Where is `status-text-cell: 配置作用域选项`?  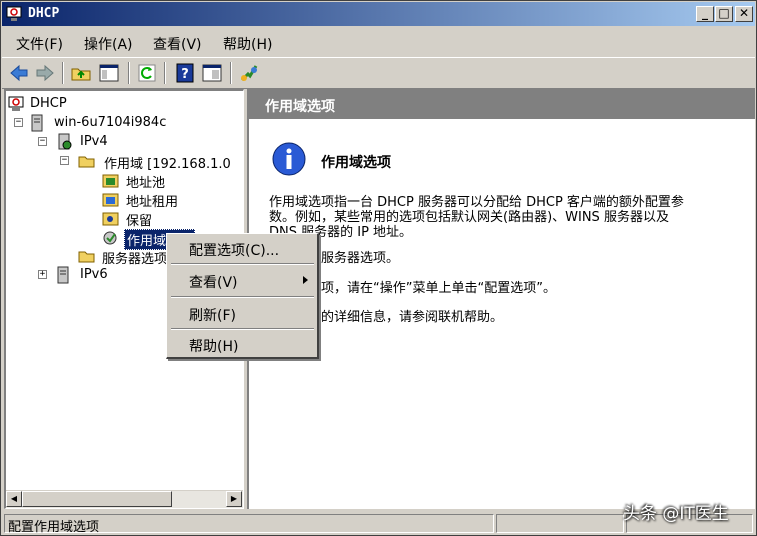 status-text-cell: 配置作用域选项 is located at coordinates (249, 524).